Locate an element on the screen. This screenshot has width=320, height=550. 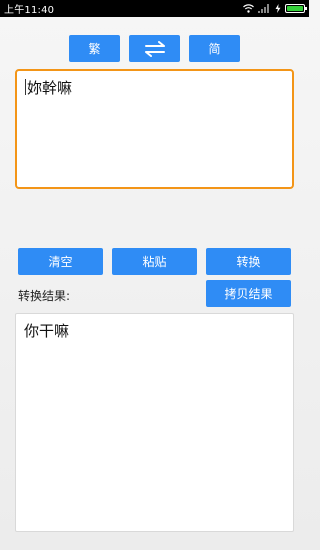
simplified-button: 简 is located at coordinates (214, 48).